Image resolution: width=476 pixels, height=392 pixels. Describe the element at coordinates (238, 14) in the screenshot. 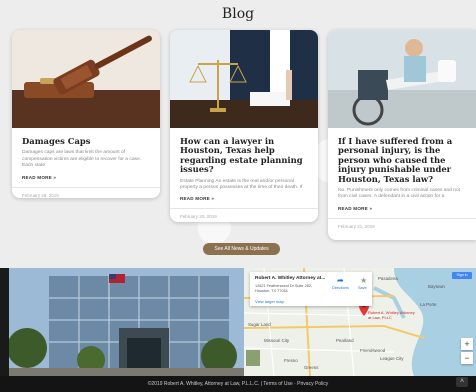

I see `page-title: Blog` at that location.